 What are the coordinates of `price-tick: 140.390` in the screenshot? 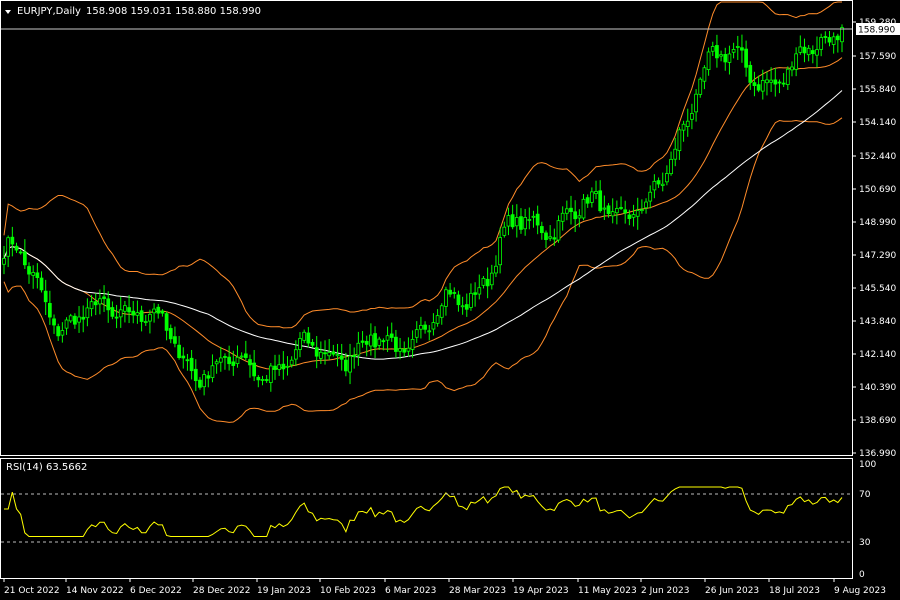 It's located at (877, 388).